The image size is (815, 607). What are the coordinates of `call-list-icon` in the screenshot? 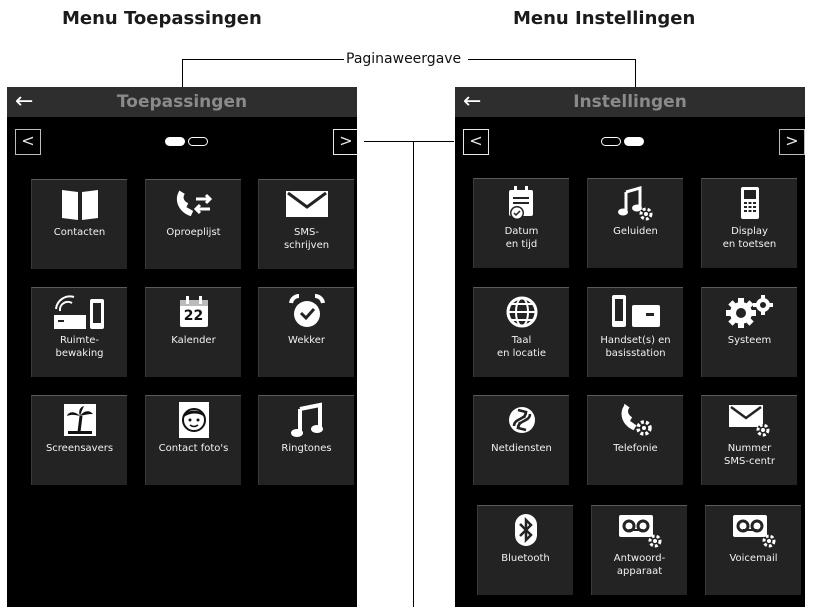 It's located at (193, 204).